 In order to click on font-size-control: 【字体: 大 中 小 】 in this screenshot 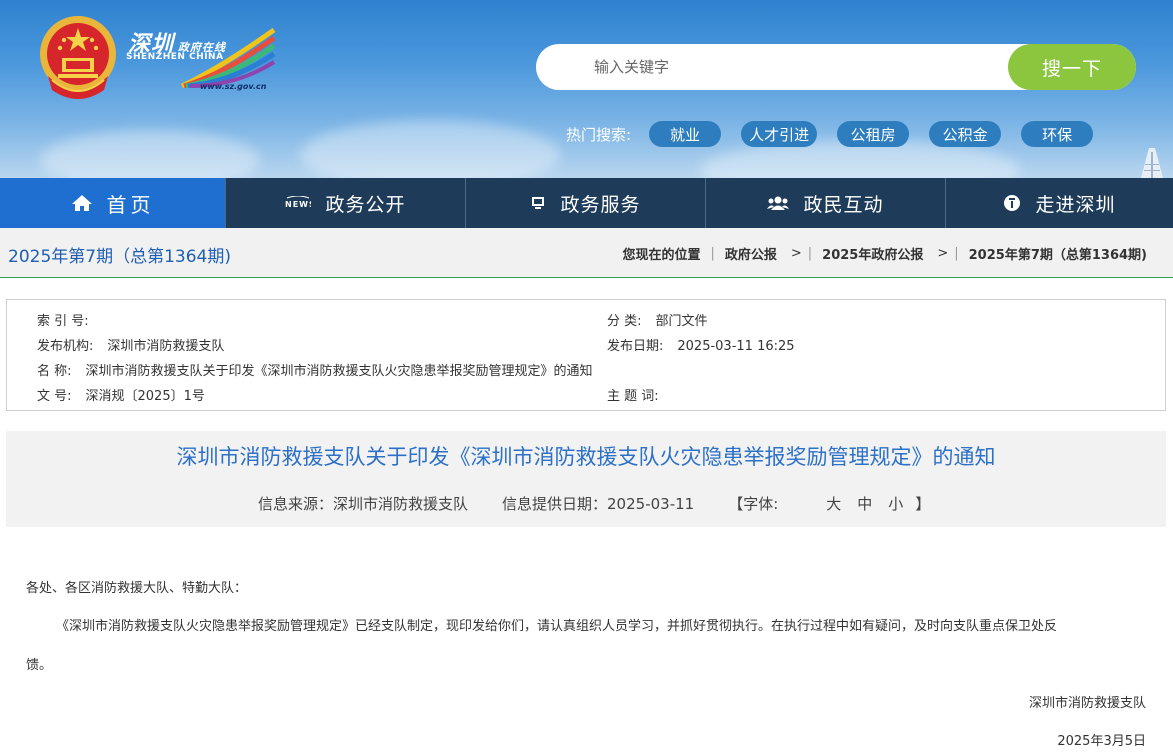, I will do `click(846, 503)`.